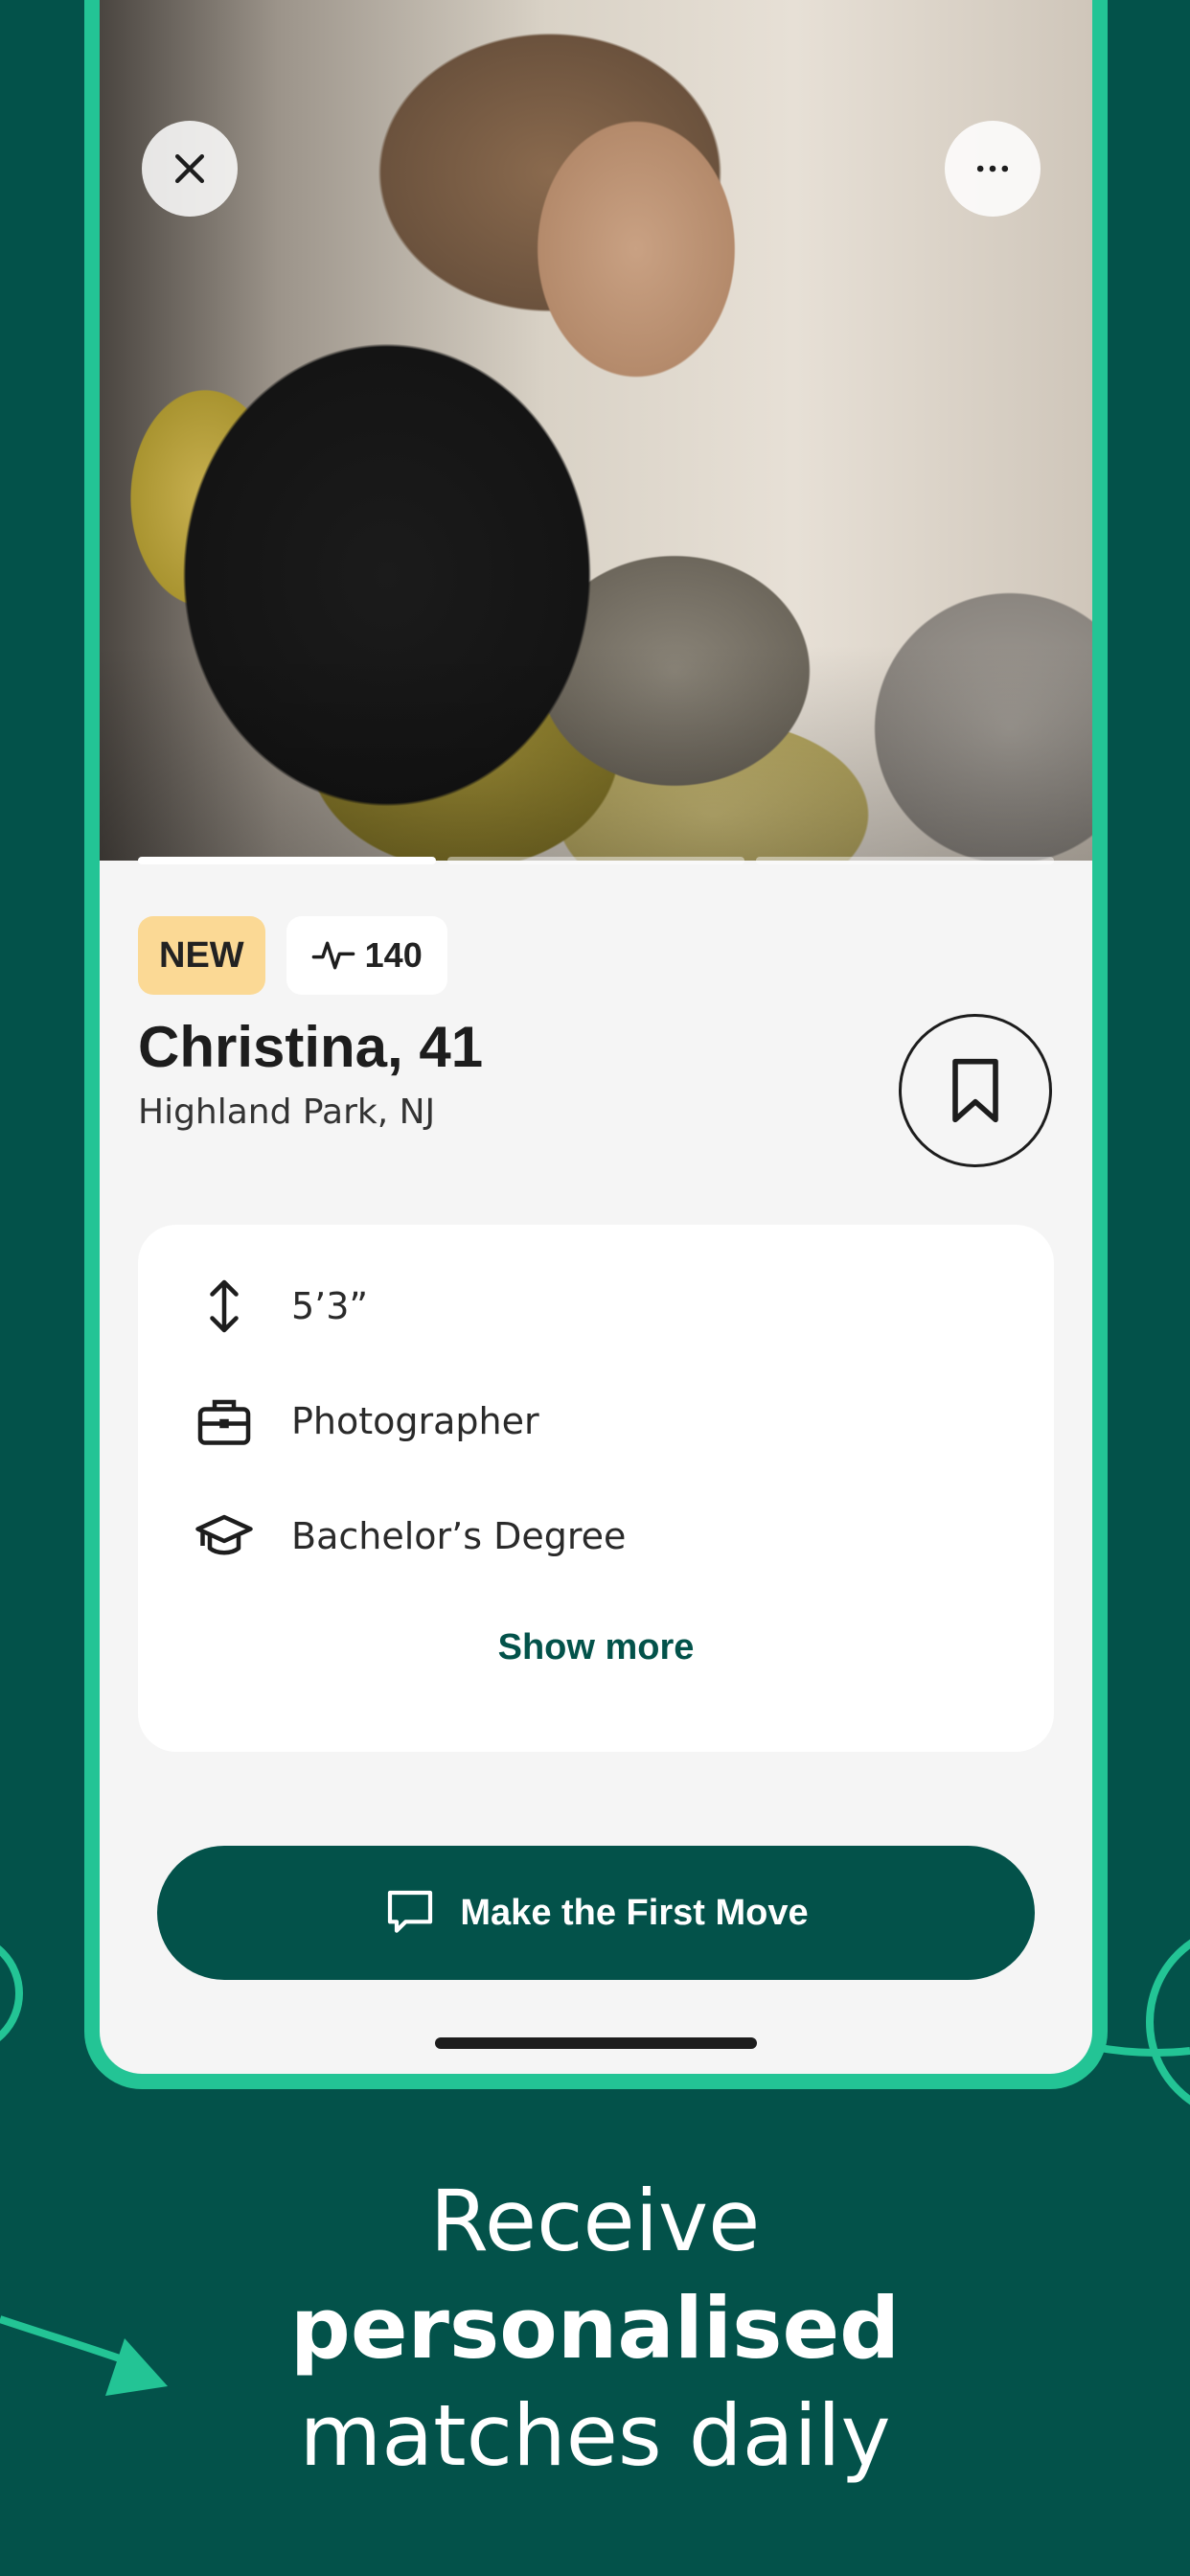  What do you see at coordinates (596, 1647) in the screenshot?
I see `show-more-button: Show more` at bounding box center [596, 1647].